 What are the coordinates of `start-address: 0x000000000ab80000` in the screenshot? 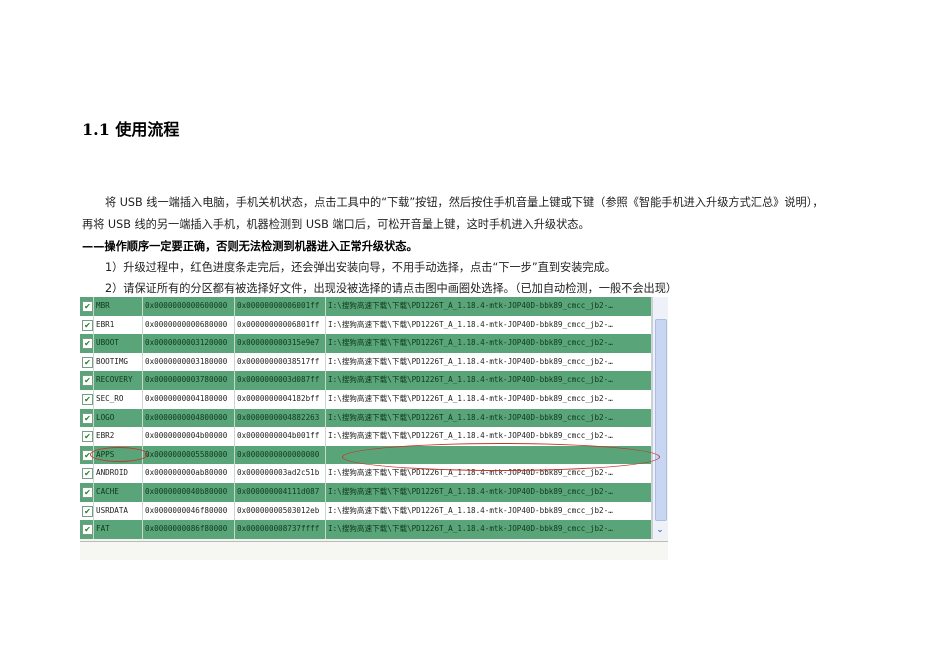 It's located at (189, 473).